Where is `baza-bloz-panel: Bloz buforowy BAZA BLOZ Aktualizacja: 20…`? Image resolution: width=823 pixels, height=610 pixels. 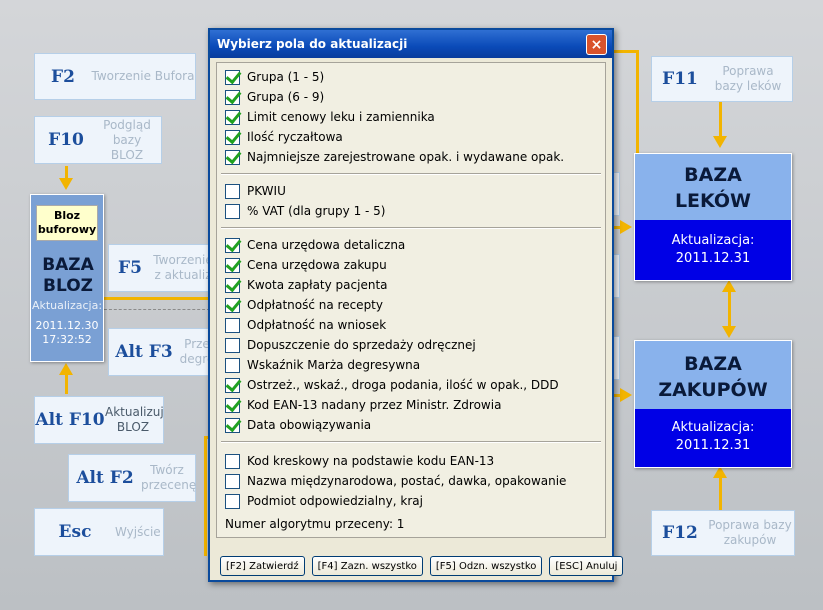 baza-bloz-panel: Bloz buforowy BAZA BLOZ Aktualizacja: 20… is located at coordinates (67, 278).